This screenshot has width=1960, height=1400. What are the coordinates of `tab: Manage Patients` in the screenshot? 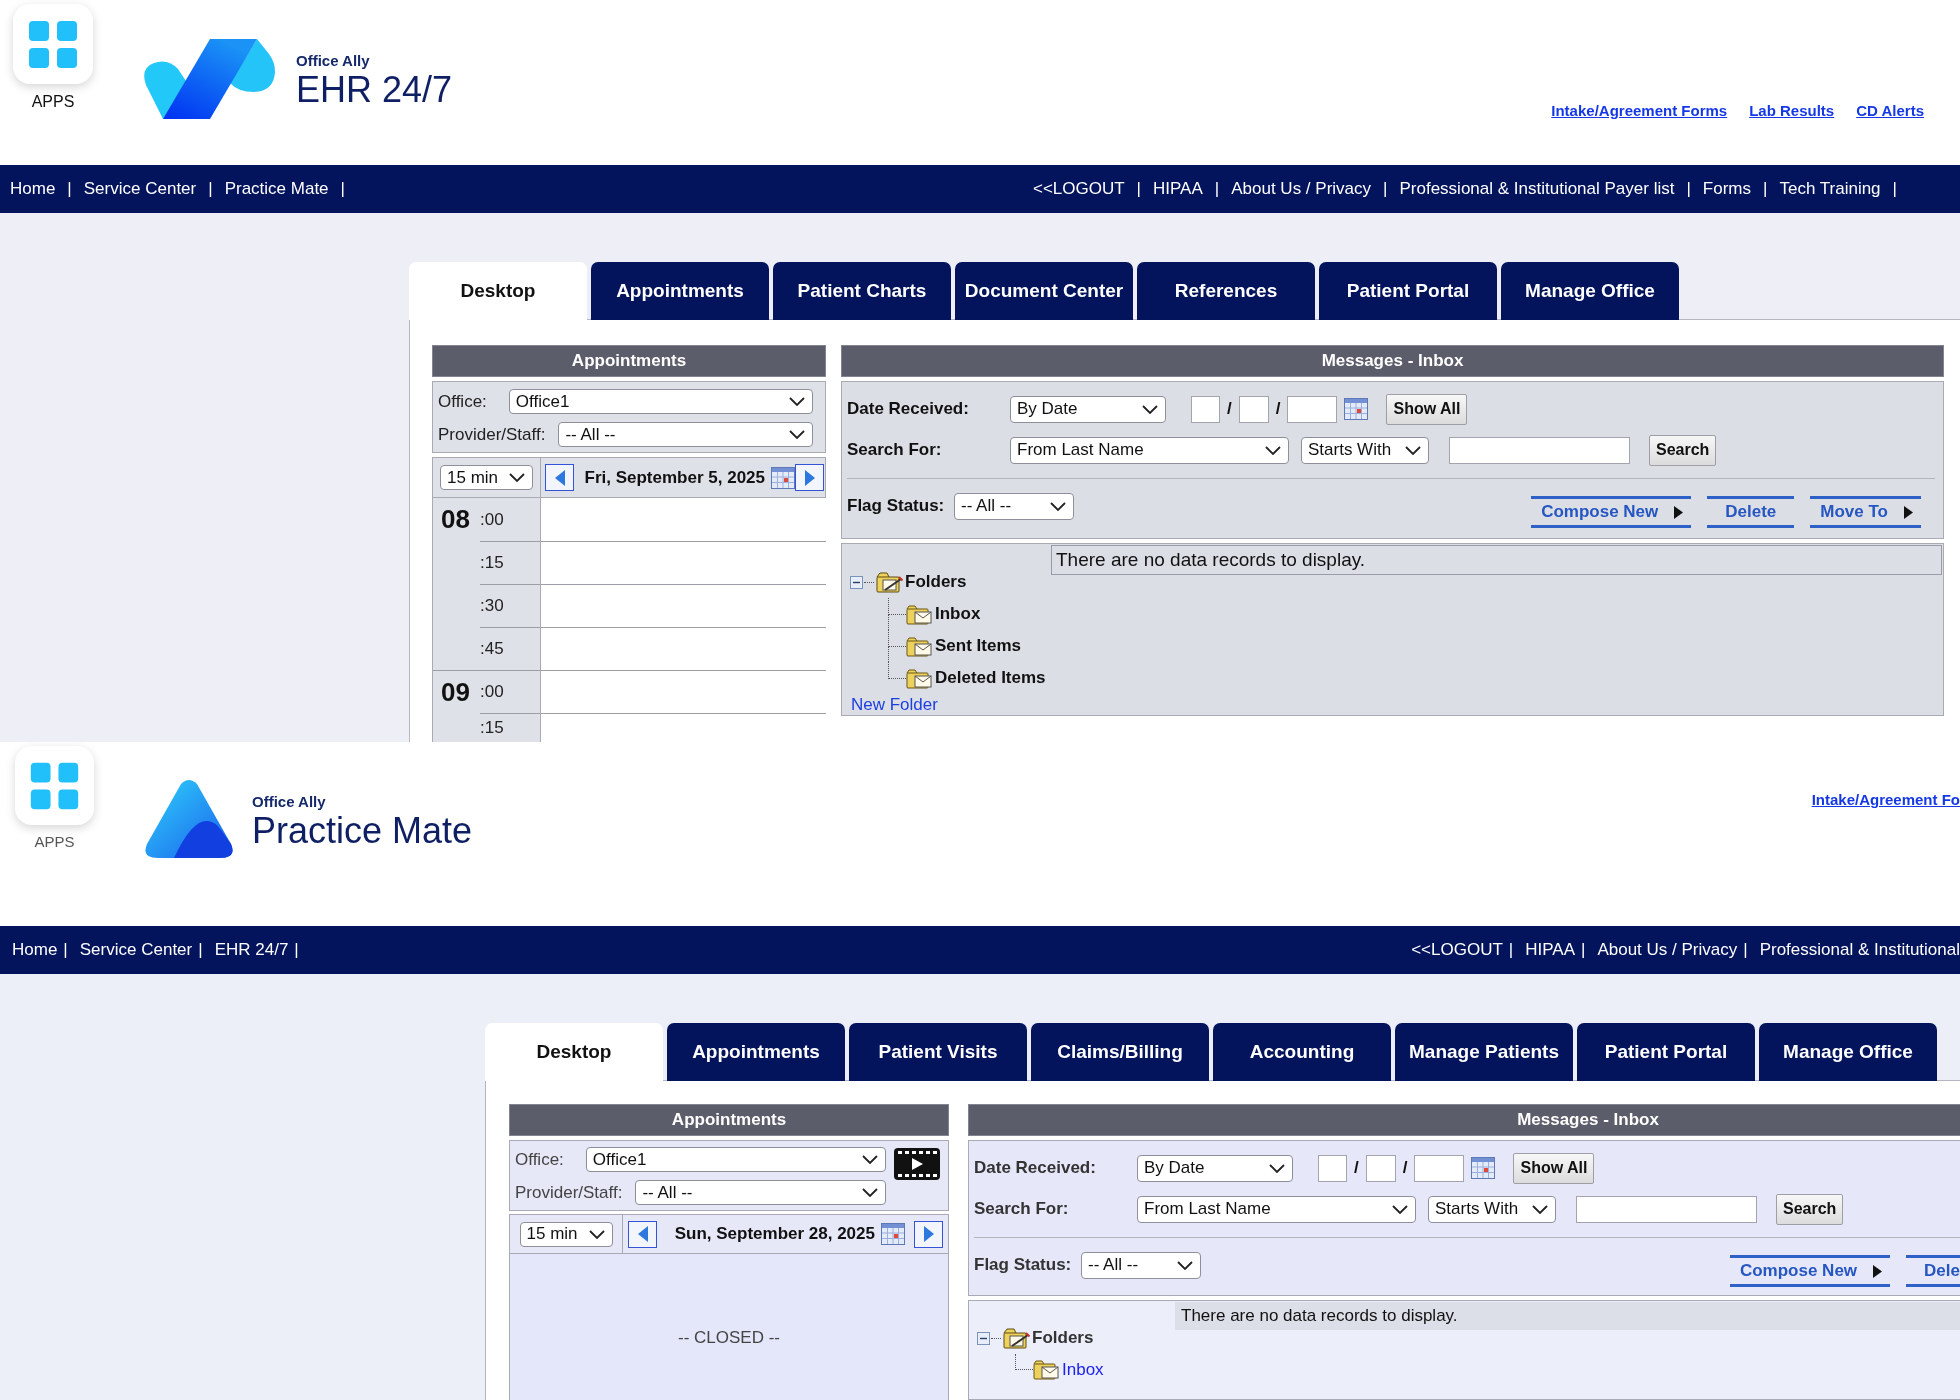 It's located at (1484, 1052).